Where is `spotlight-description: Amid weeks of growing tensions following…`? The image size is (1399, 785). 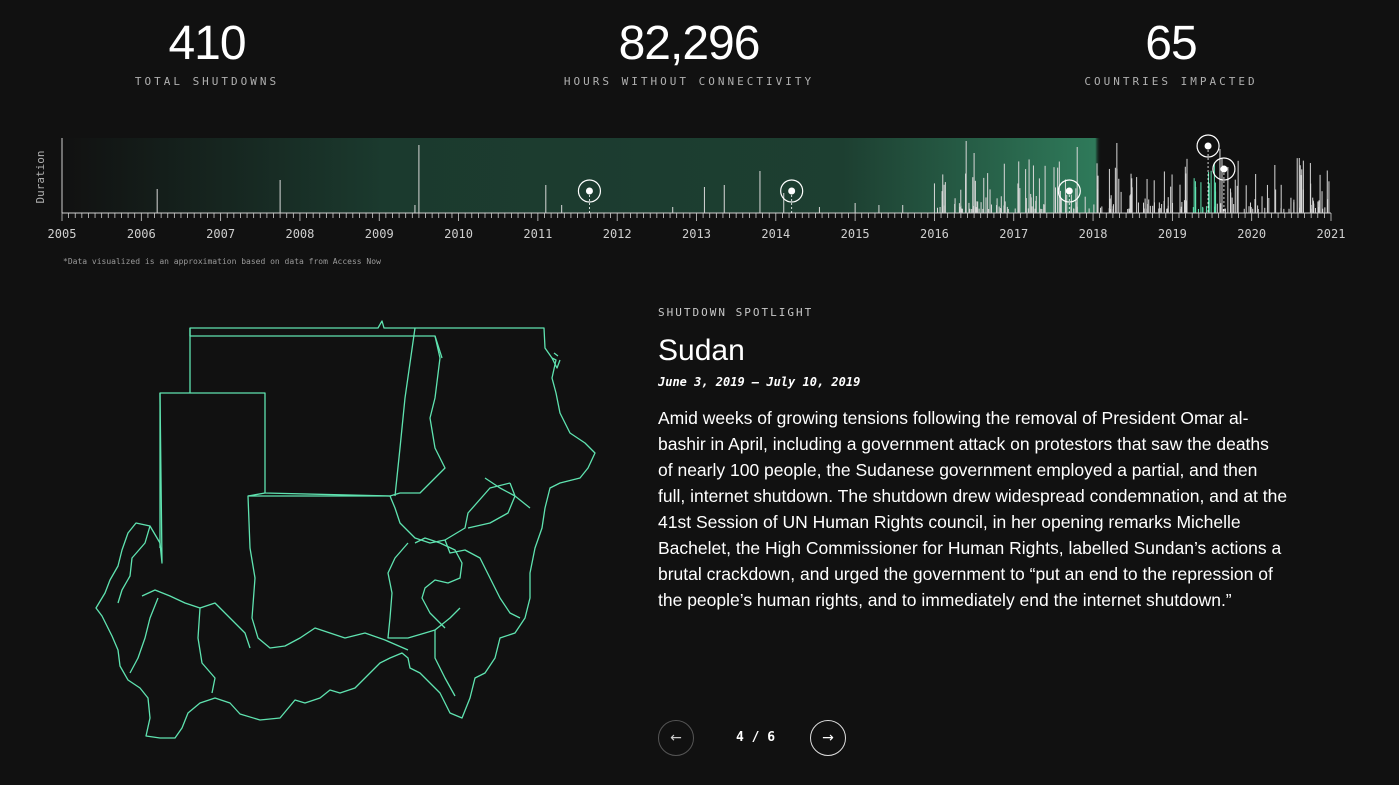 spotlight-description: Amid weeks of growing tensions following… is located at coordinates (973, 509).